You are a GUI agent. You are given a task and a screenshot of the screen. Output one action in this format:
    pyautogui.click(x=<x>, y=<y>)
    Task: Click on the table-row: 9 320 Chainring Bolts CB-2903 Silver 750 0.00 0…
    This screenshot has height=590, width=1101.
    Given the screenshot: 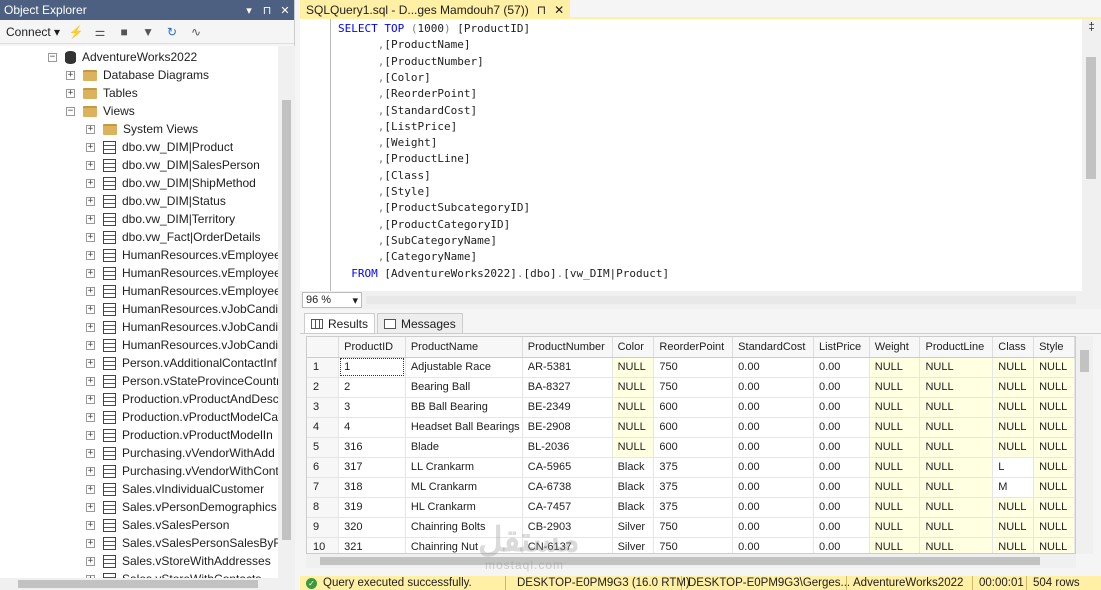 What is the action you would take?
    pyautogui.click(x=691, y=527)
    